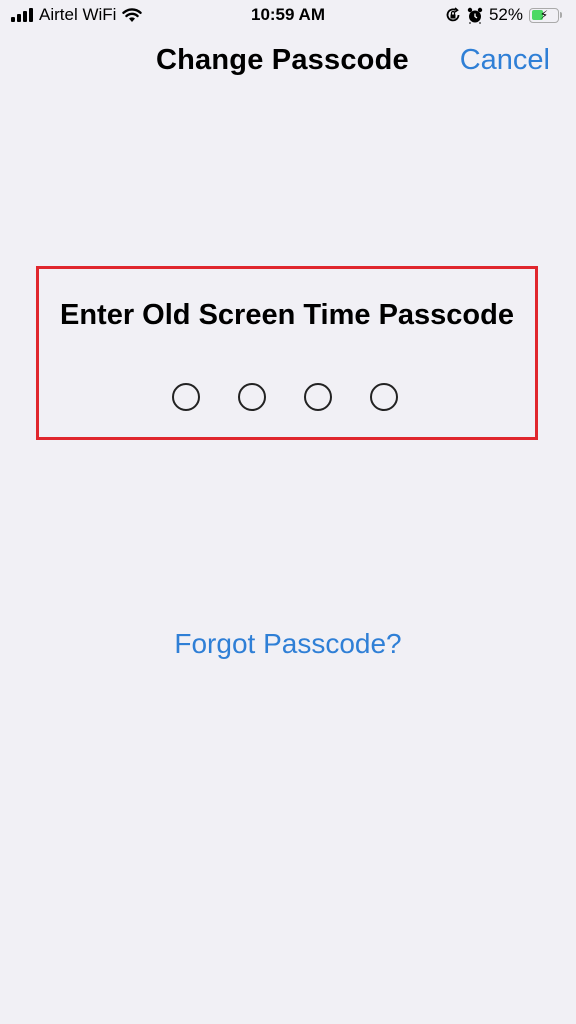 This screenshot has height=1024, width=576. I want to click on battery-charging-icon: ⚡, so click(544, 15).